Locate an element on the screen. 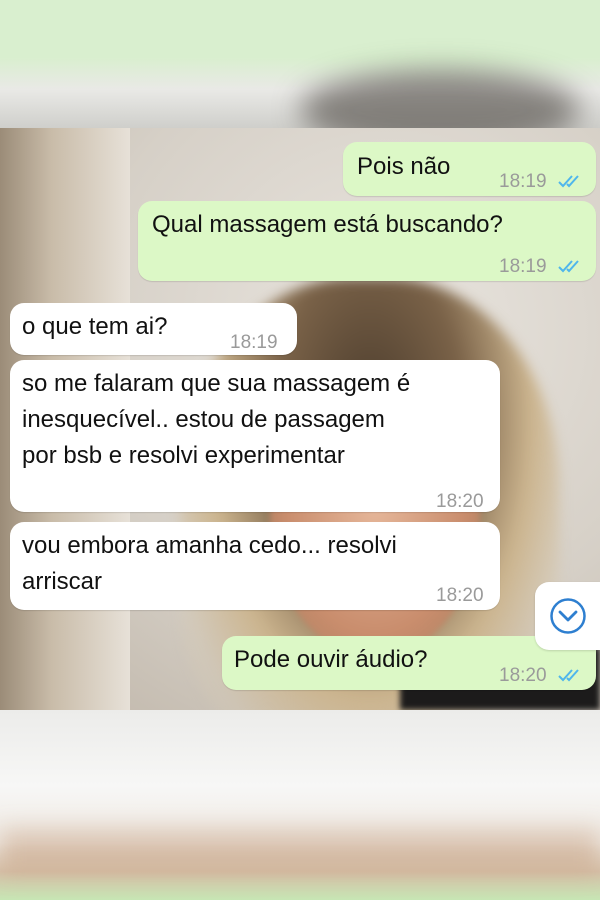 The width and height of the screenshot is (600, 900). message-text-line: por bsb e resolvi experimentar is located at coordinates (183, 455).